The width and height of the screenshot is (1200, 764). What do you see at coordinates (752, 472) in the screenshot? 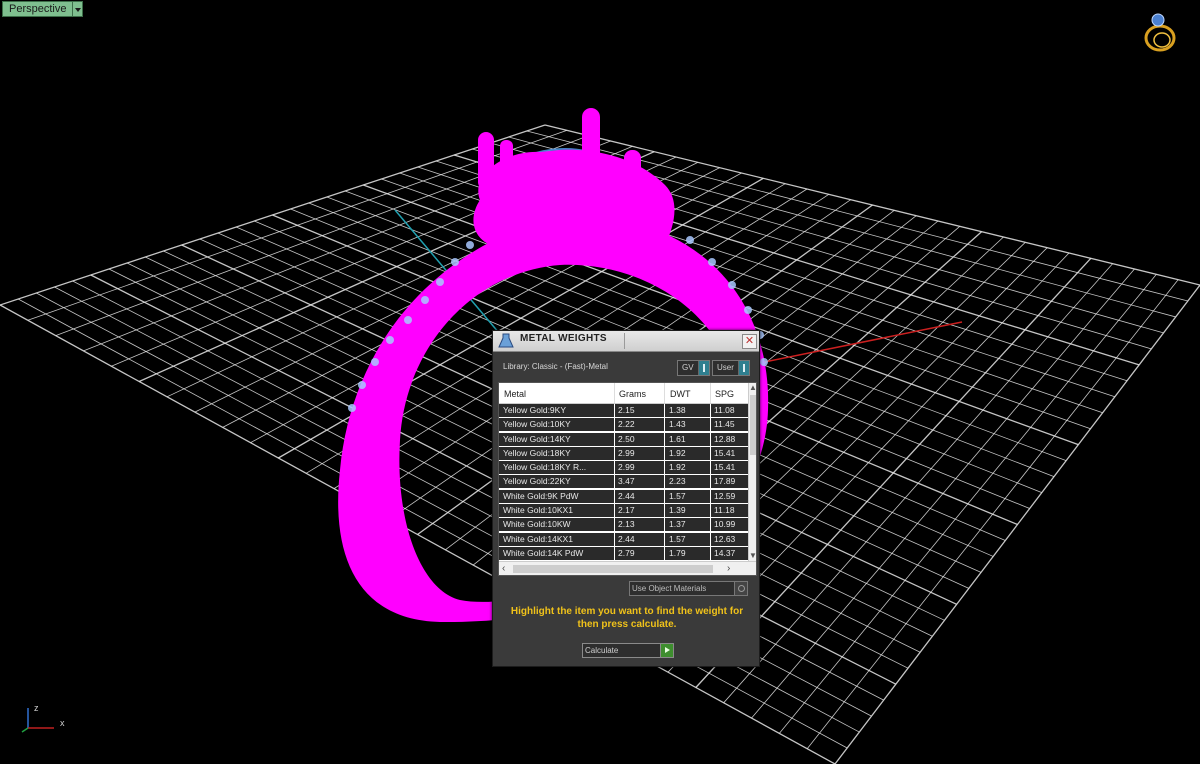
I see `vertical-scrollbar: ▲ ▼` at bounding box center [752, 472].